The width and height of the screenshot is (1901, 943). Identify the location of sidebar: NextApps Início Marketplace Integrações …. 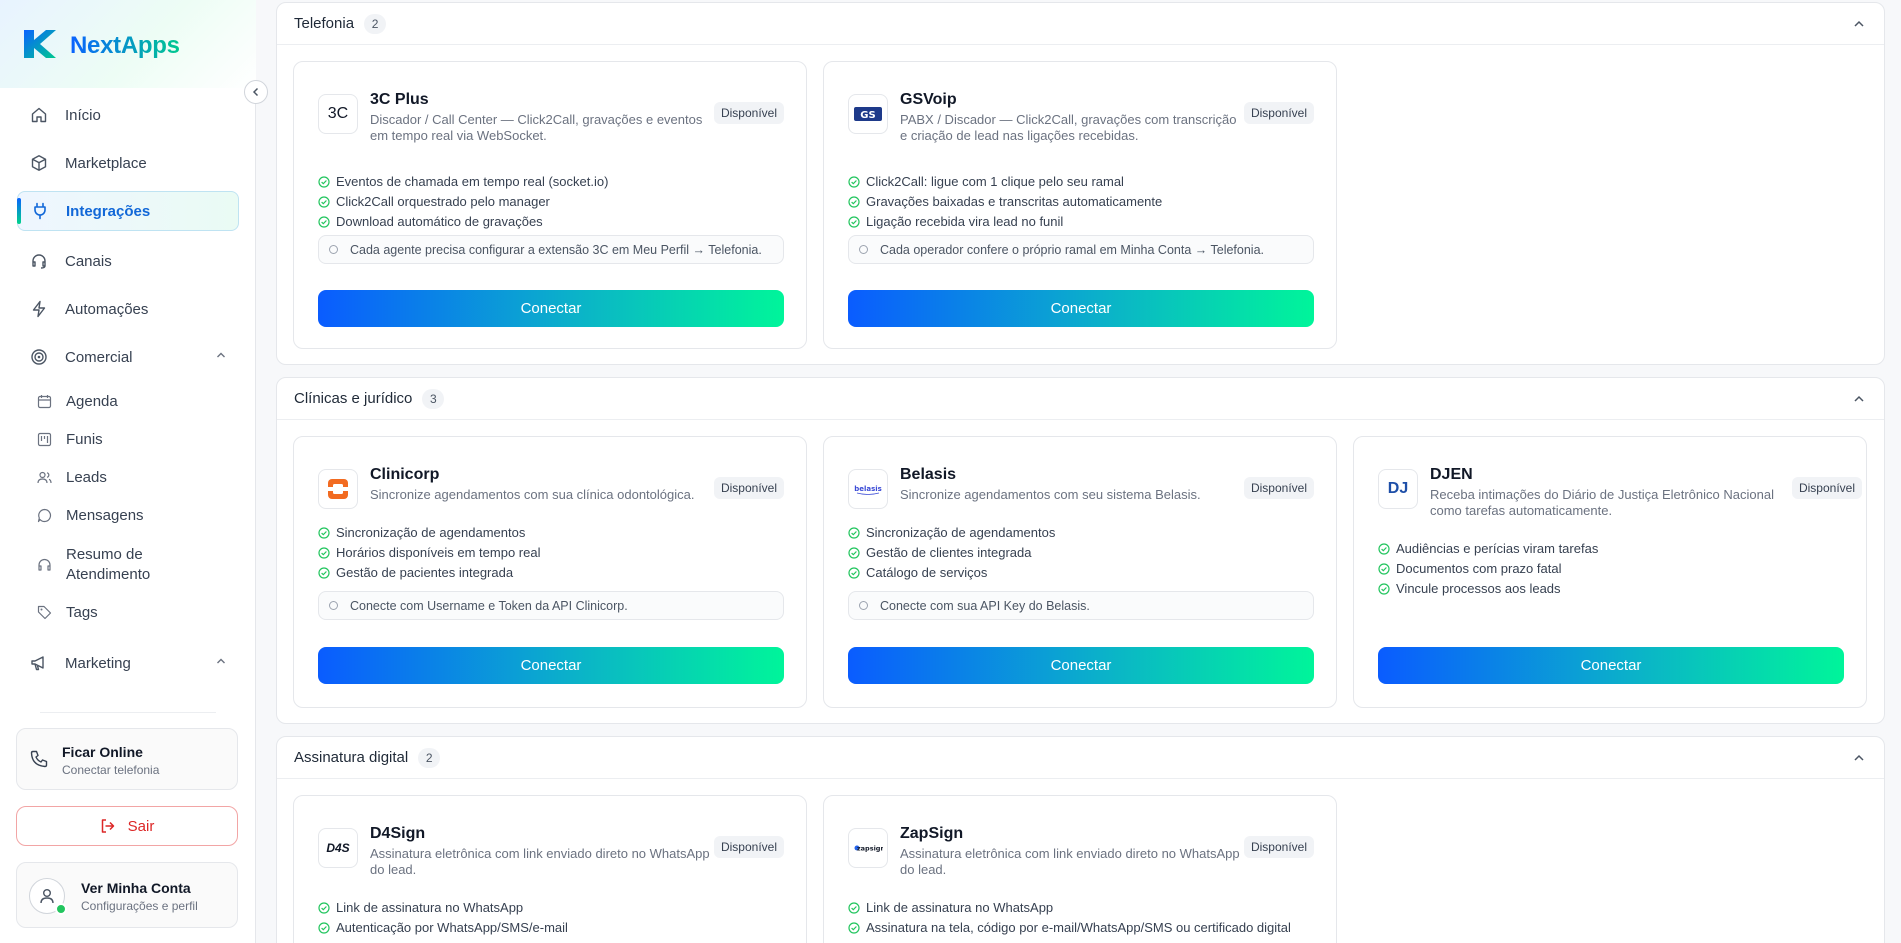
(134, 471).